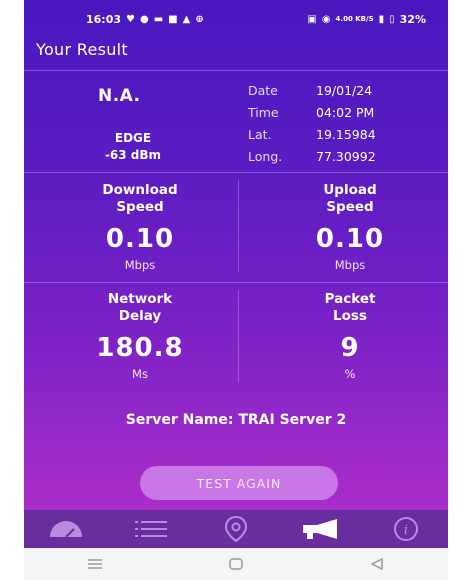  Describe the element at coordinates (312, 135) in the screenshot. I see `lat-row: Lat. 19.15984` at that location.